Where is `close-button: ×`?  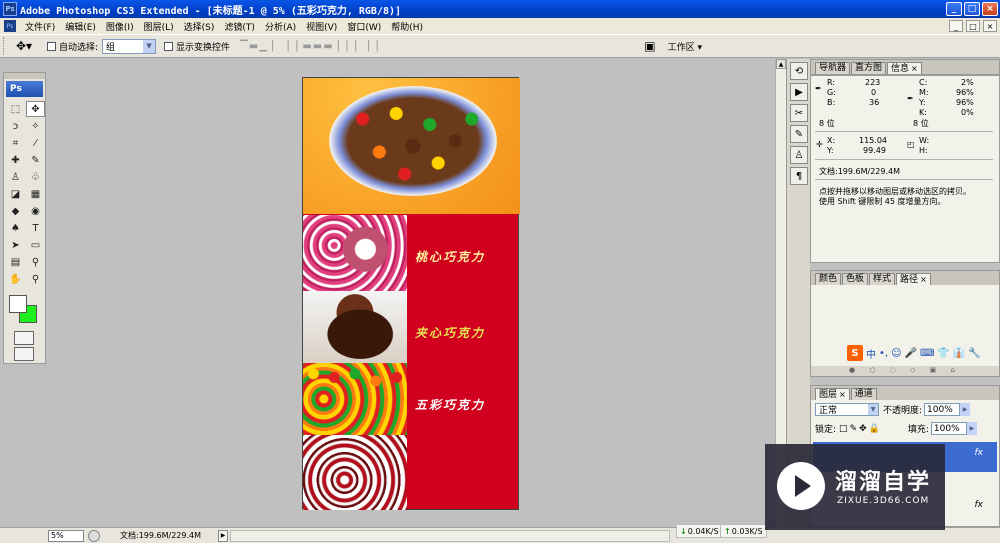 close-button: × is located at coordinates (990, 9).